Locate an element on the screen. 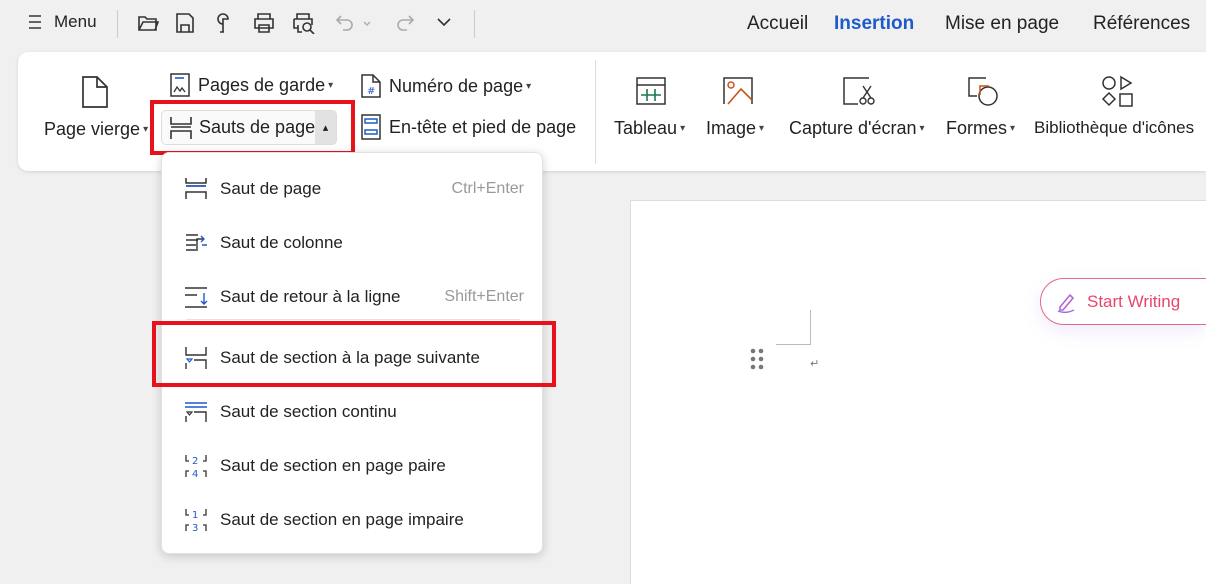 The height and width of the screenshot is (584, 1206). cover-page-icon is located at coordinates (180, 85).